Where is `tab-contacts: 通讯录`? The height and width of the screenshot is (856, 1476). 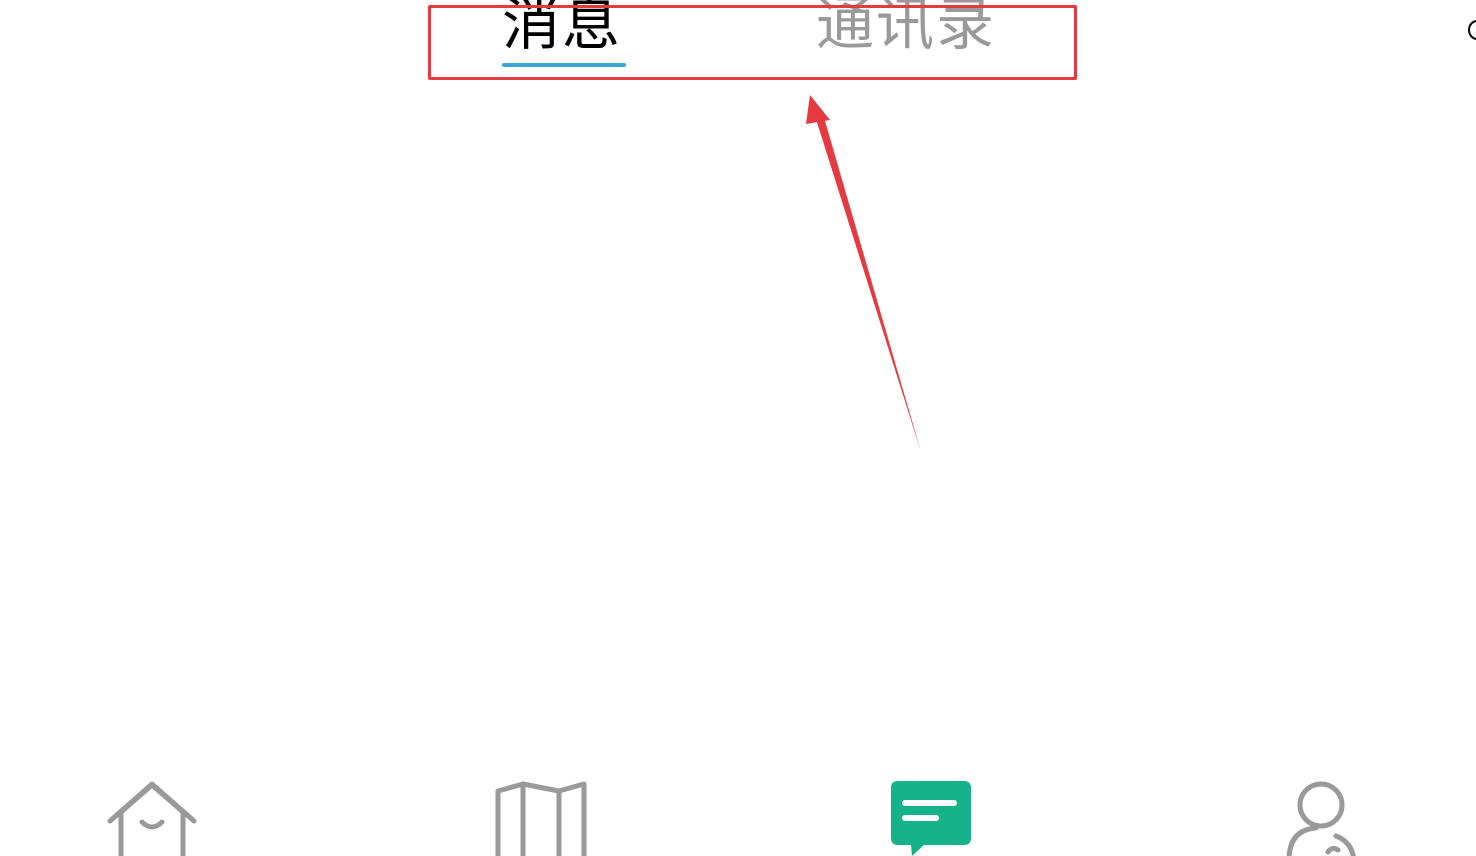
tab-contacts: 通讯录 is located at coordinates (906, 28).